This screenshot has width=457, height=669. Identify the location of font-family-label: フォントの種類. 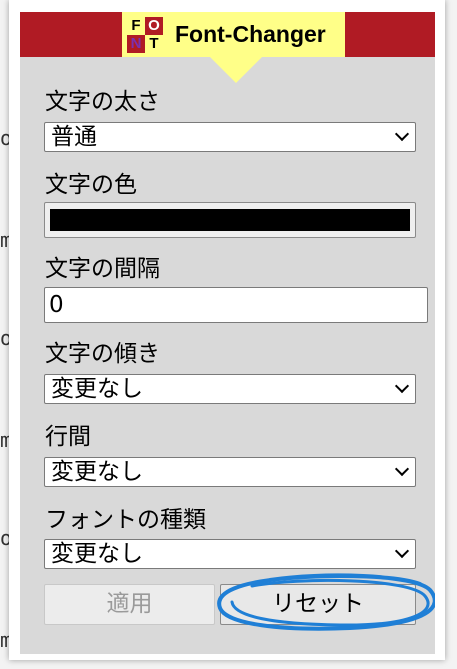
(125, 520).